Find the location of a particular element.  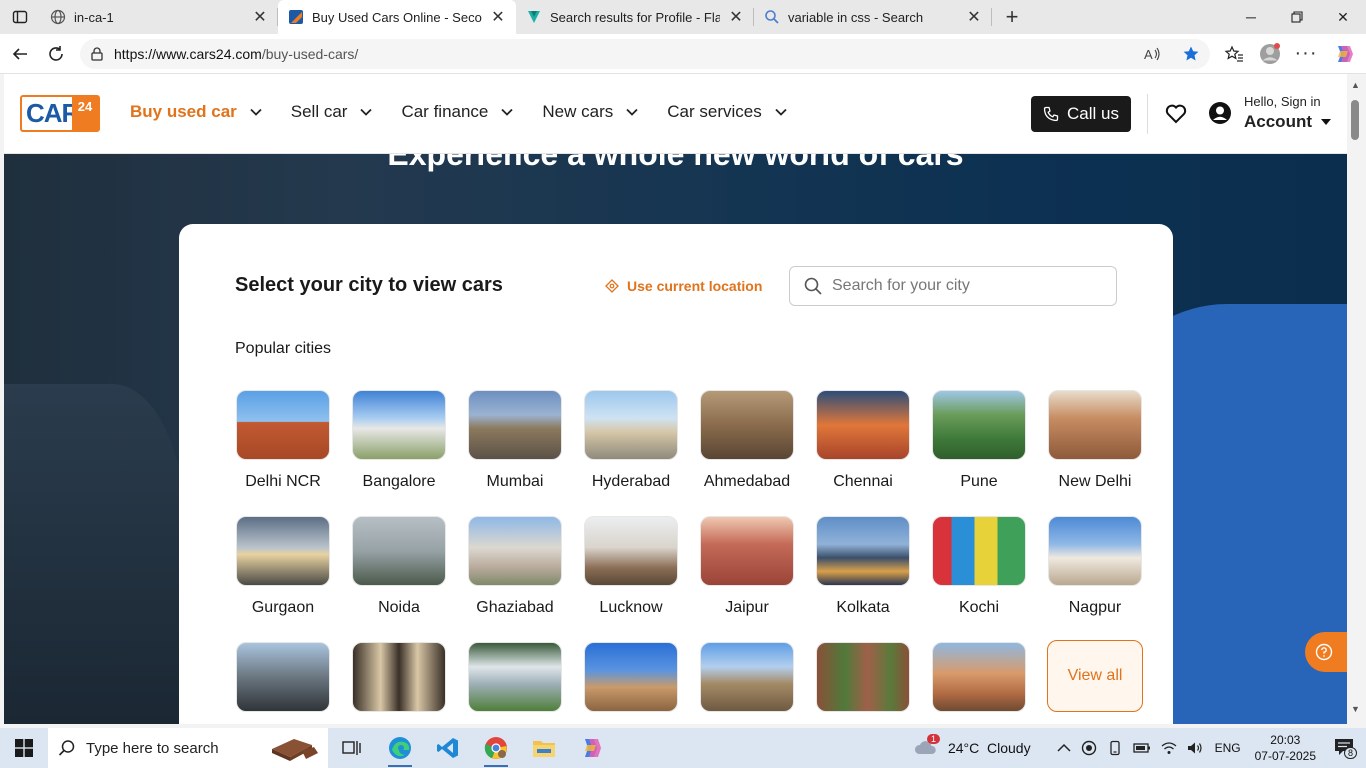

chevron-up-icon is located at coordinates (1064, 748).